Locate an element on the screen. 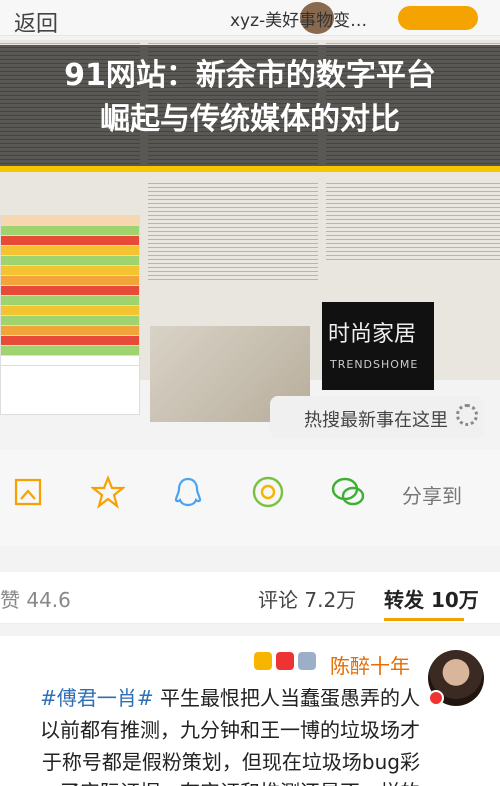  banner-title: 91网站：新余市的数字平台 崛起与传统媒体的对比 is located at coordinates (250, 98).